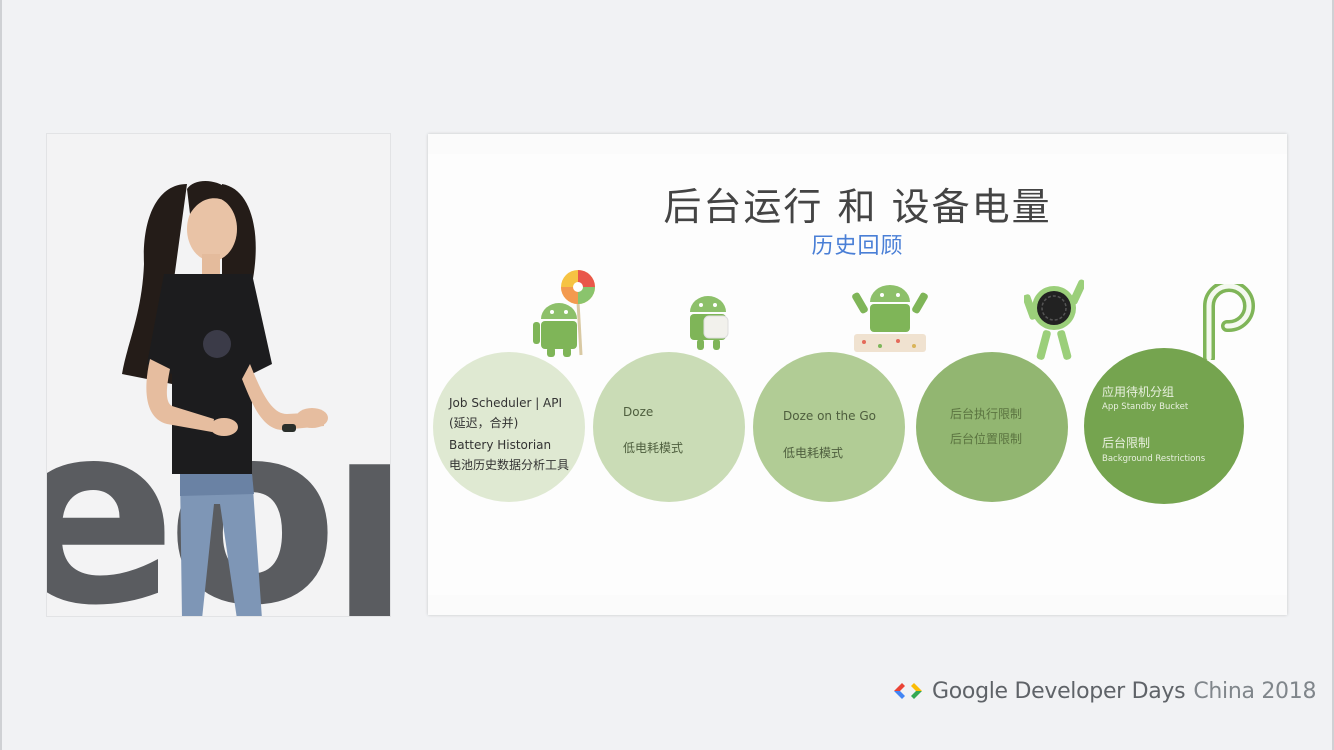  Describe the element at coordinates (986, 414) in the screenshot. I see `circle-text: 后台执行限制` at that location.